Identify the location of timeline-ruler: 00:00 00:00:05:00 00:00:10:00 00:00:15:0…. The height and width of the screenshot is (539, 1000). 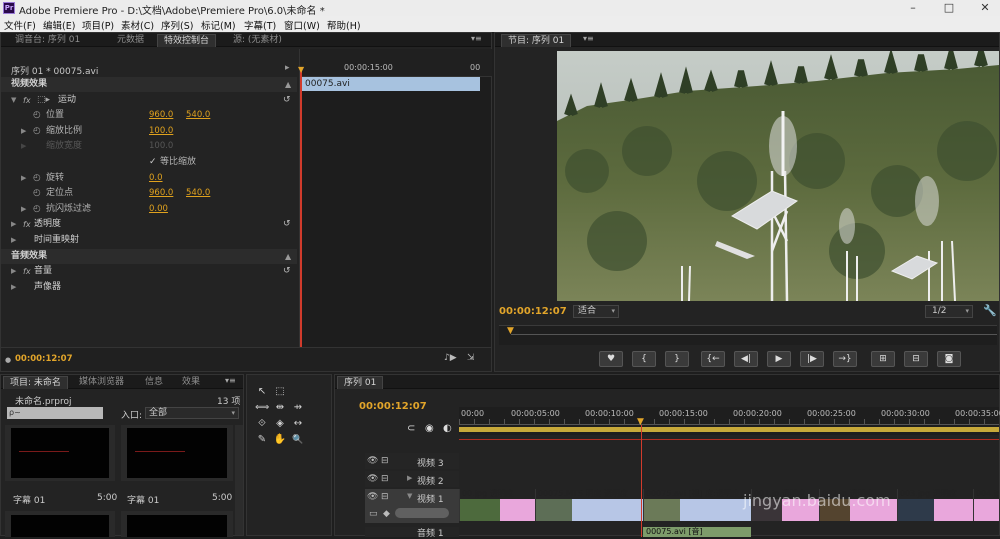
(729, 421).